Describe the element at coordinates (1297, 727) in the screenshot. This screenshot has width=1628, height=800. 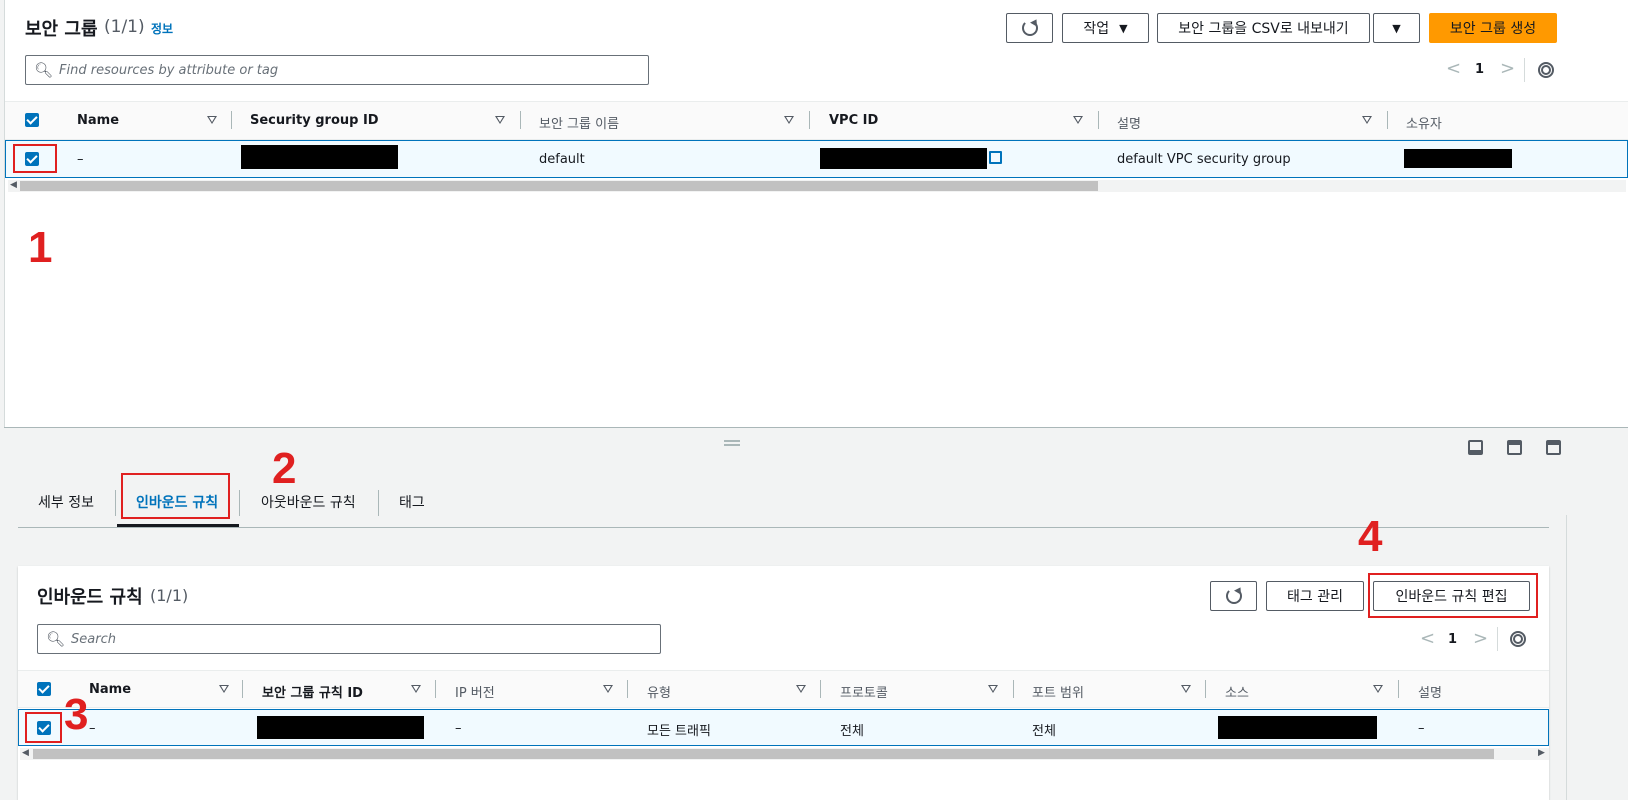
I see `redacted-source` at that location.